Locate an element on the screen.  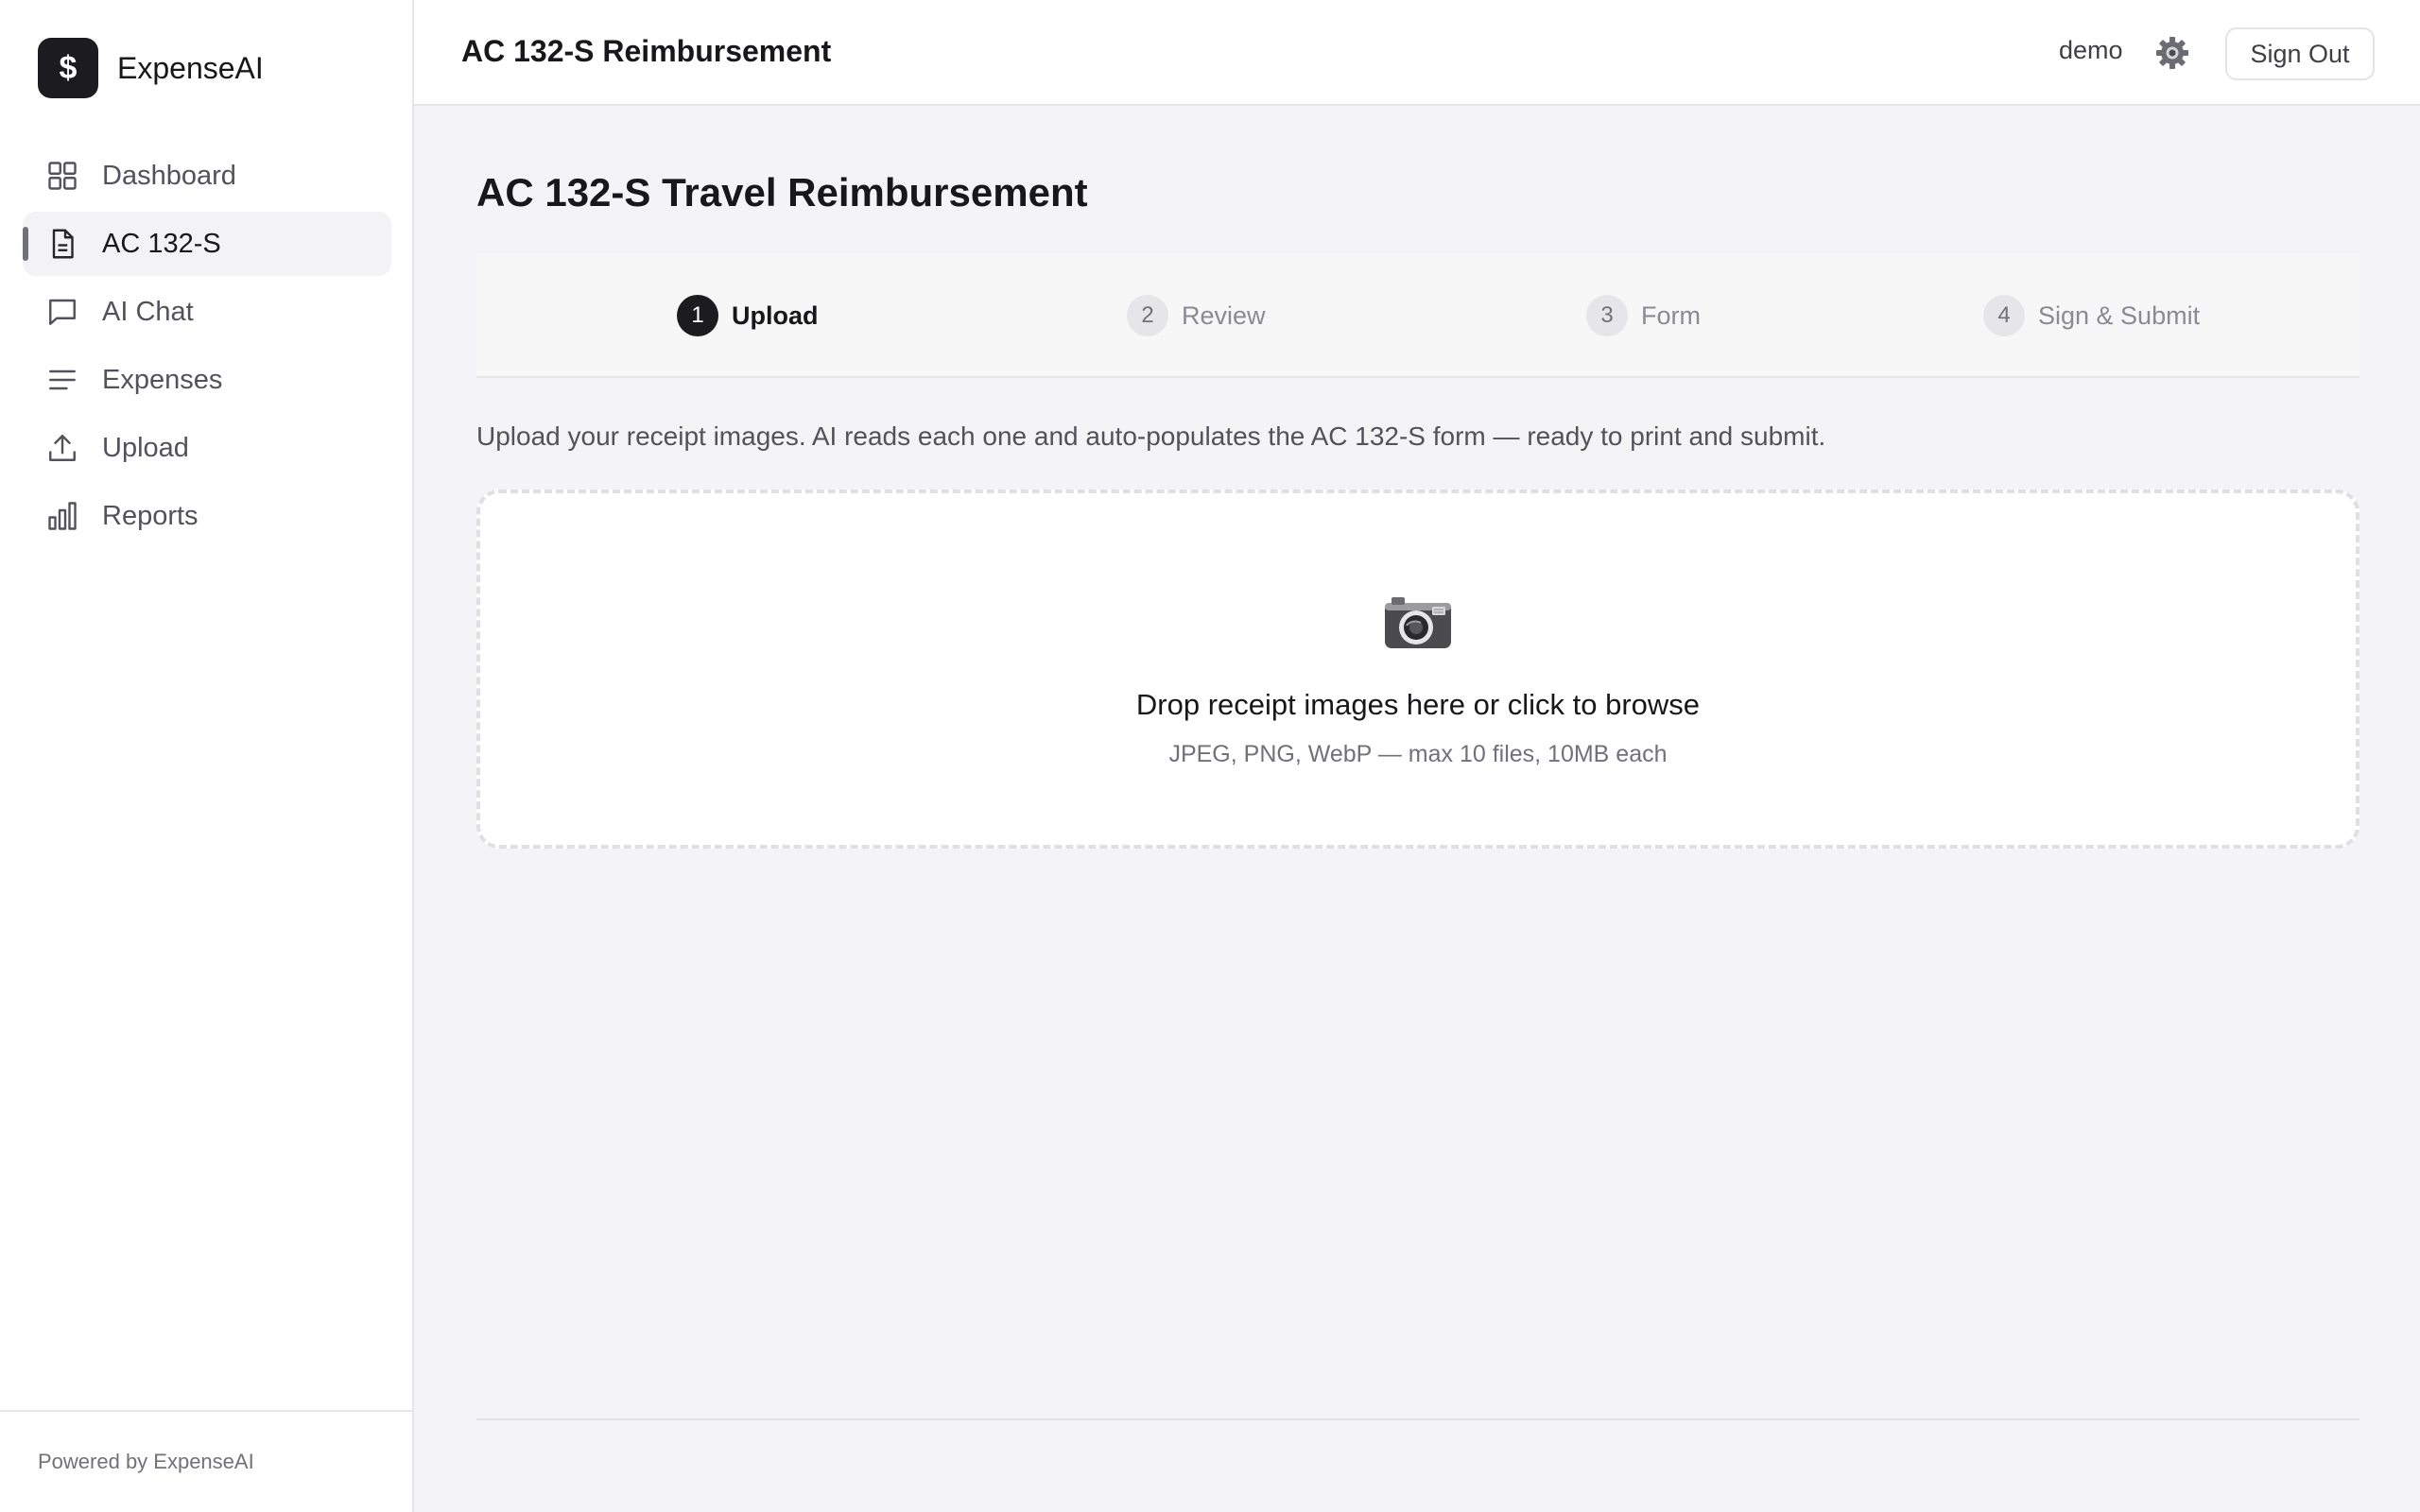
step-number: 4 is located at coordinates (2004, 315).